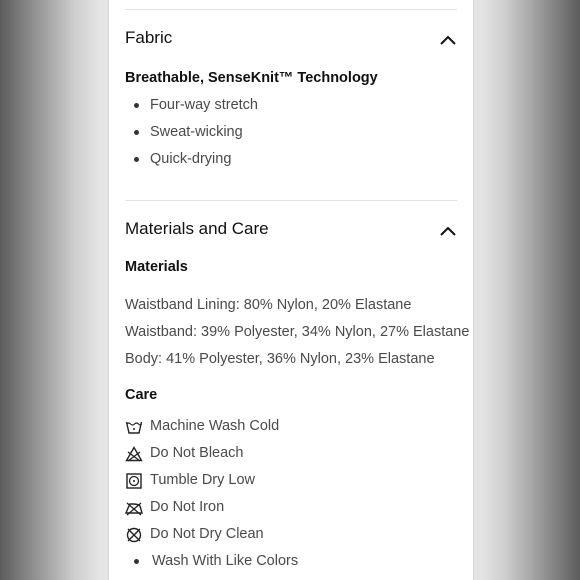 The height and width of the screenshot is (580, 580). What do you see at coordinates (134, 509) in the screenshot?
I see `do-not-iron-icon` at bounding box center [134, 509].